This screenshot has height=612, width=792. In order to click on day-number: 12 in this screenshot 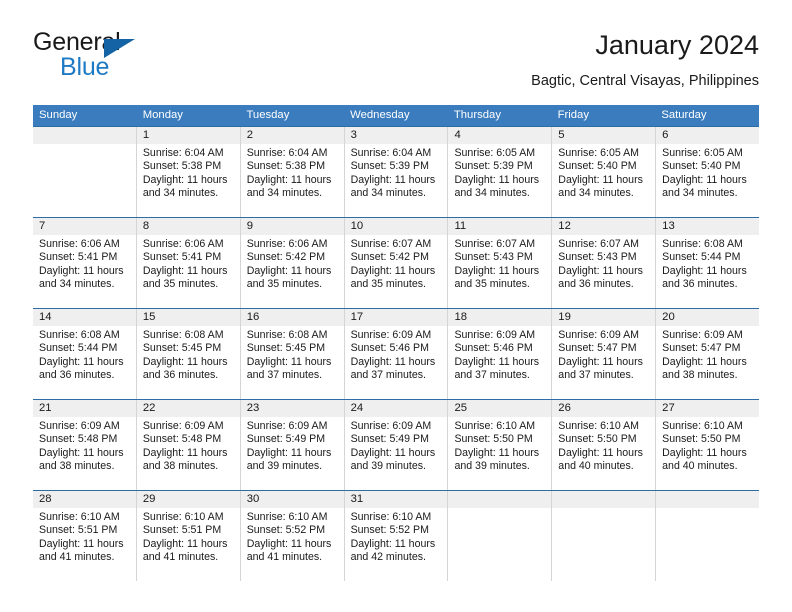, I will do `click(604, 226)`.